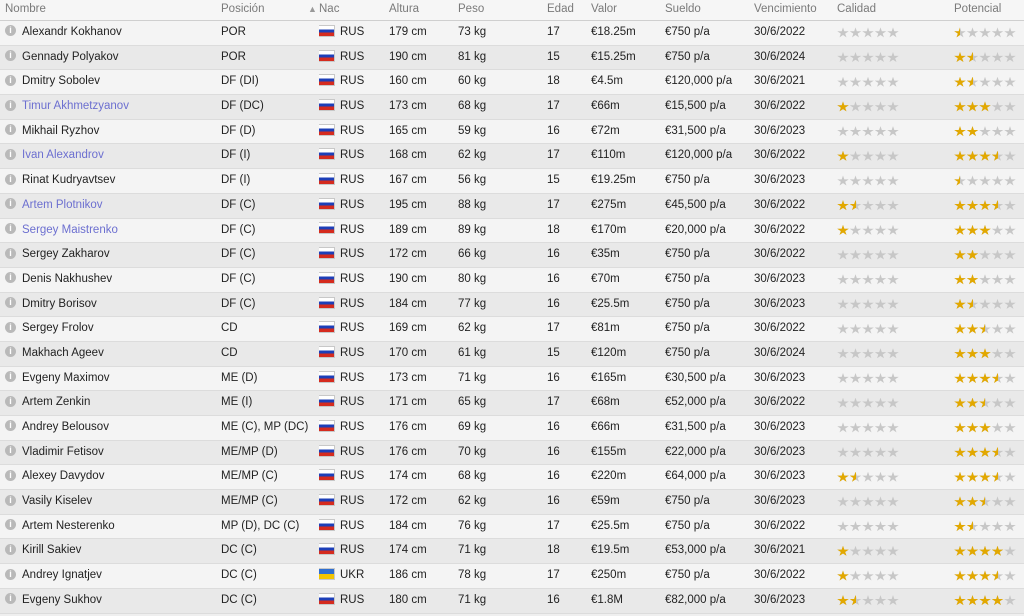  What do you see at coordinates (421, 9) in the screenshot?
I see `header-altura: Altura` at bounding box center [421, 9].